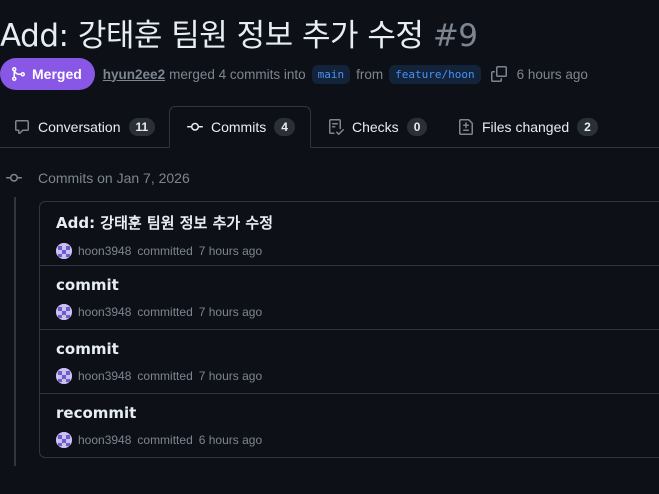 The image size is (659, 494). What do you see at coordinates (212, 36) in the screenshot?
I see `pr-title-text: Add: 강태훈 팀원 정보 추가 수정` at bounding box center [212, 36].